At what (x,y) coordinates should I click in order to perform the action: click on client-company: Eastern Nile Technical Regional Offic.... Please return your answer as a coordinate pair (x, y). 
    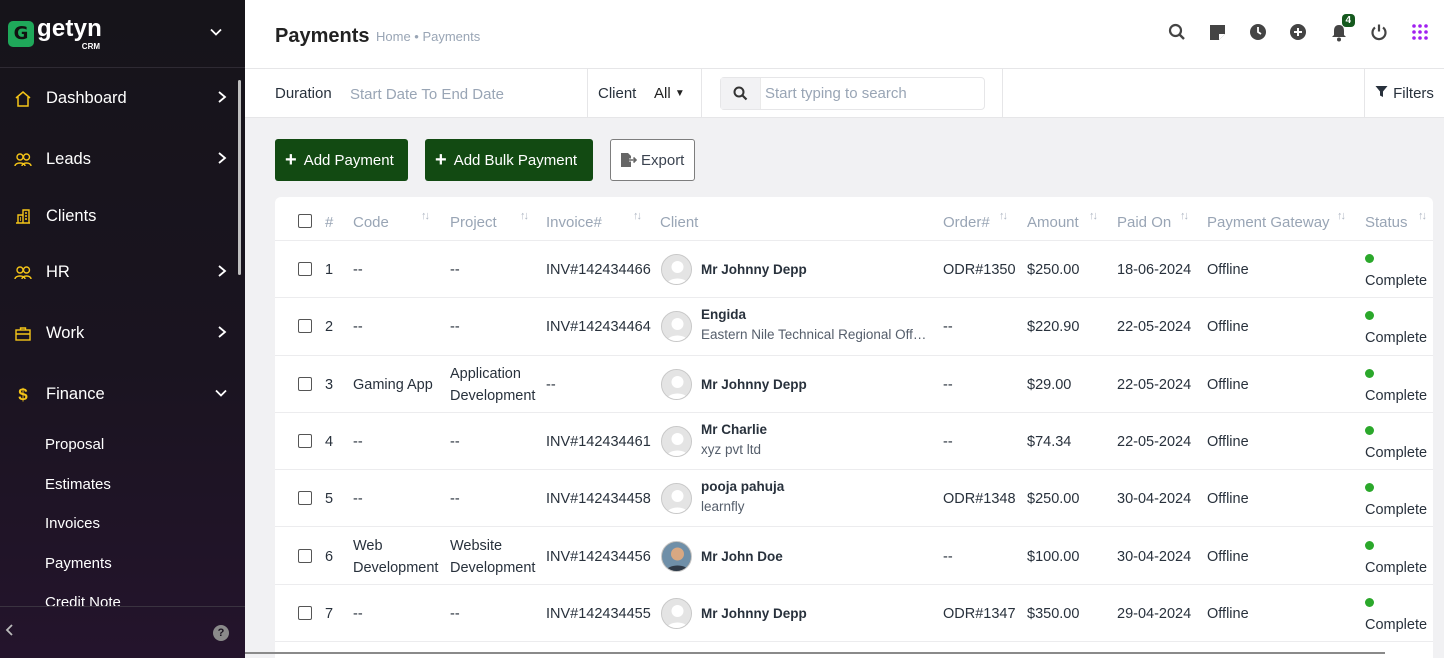
    Looking at the image, I should click on (815, 335).